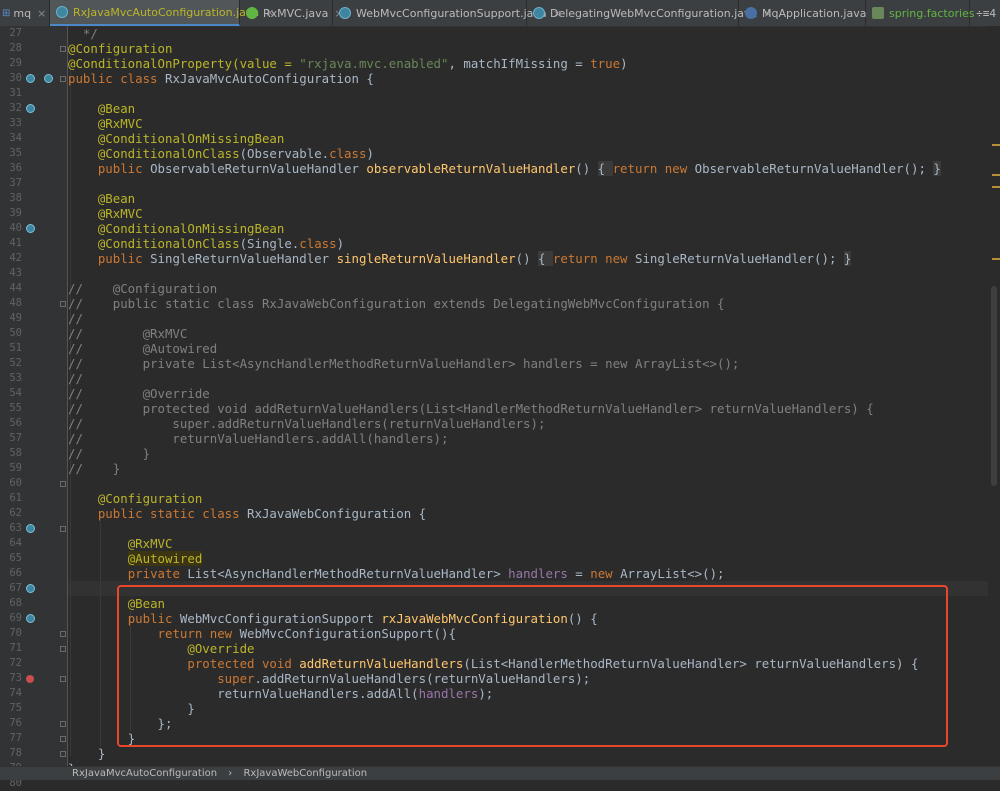 The width and height of the screenshot is (1000, 791). I want to click on code-line-28: @Configuration, so click(120, 48).